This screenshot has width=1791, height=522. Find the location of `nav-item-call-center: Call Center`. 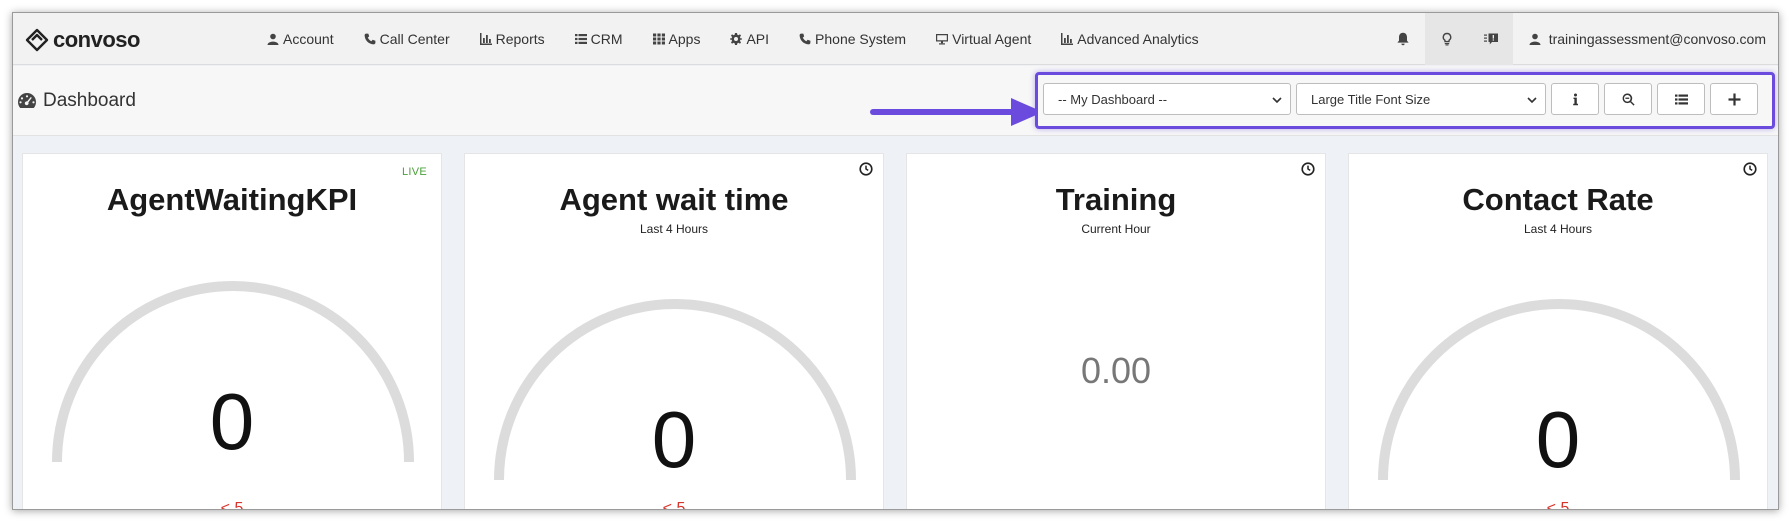

nav-item-call-center: Call Center is located at coordinates (407, 39).